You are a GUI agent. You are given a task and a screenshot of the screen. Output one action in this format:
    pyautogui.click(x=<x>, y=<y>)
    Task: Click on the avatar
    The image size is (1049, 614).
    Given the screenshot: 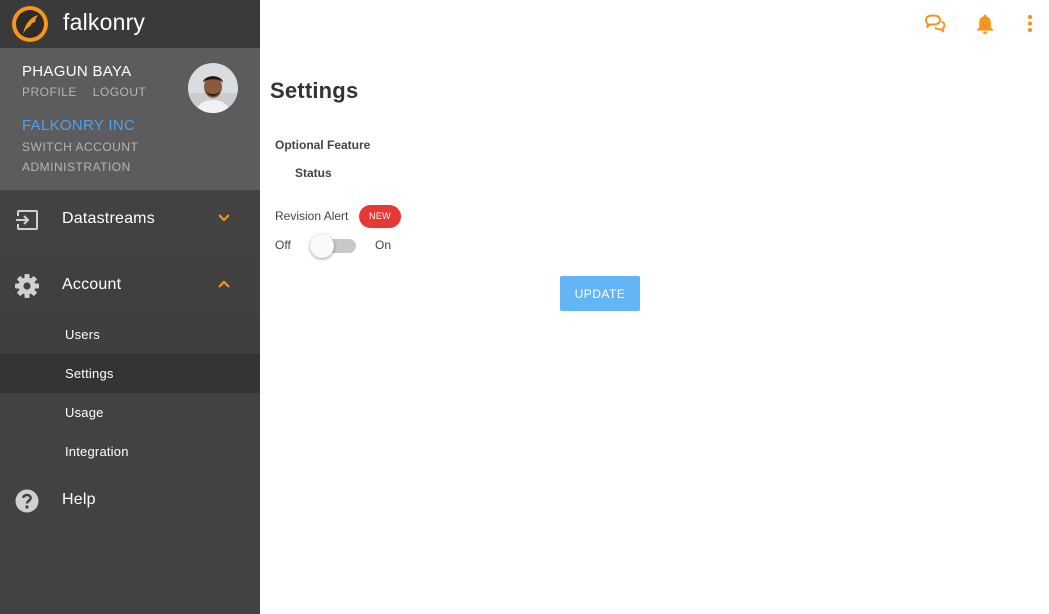 What is the action you would take?
    pyautogui.click(x=213, y=88)
    